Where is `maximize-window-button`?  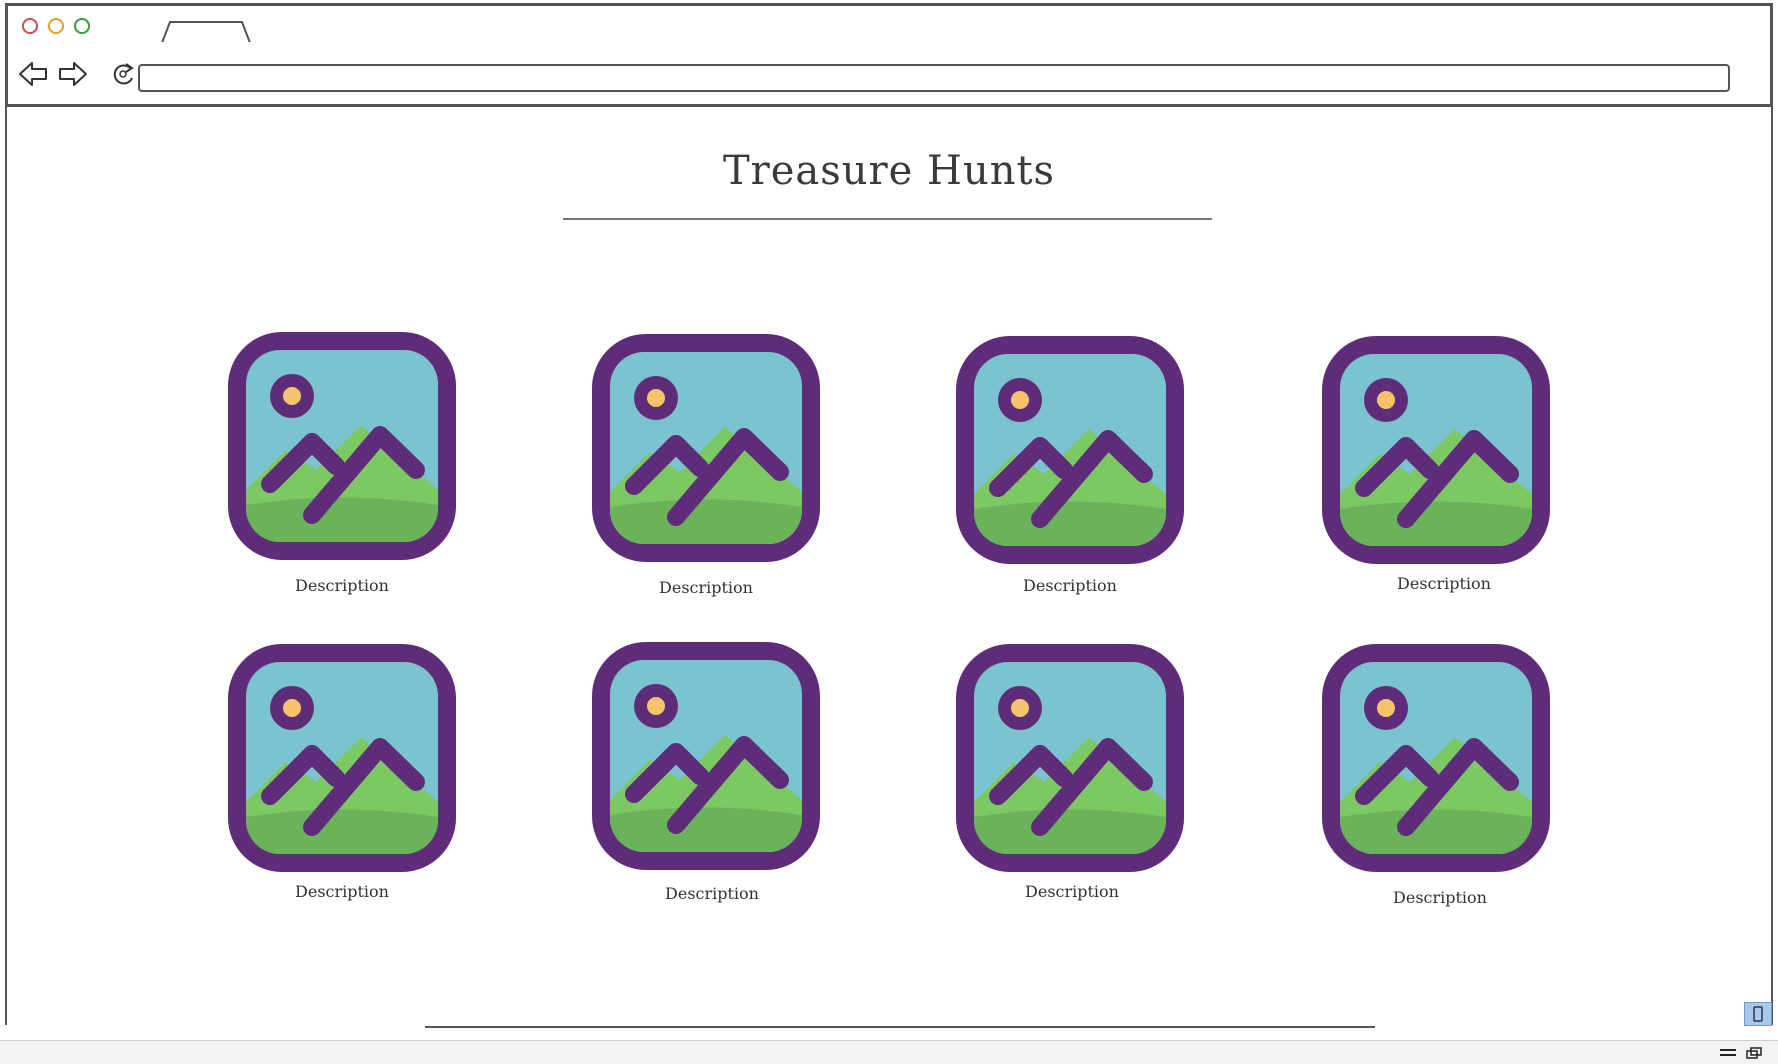
maximize-window-button is located at coordinates (82, 26).